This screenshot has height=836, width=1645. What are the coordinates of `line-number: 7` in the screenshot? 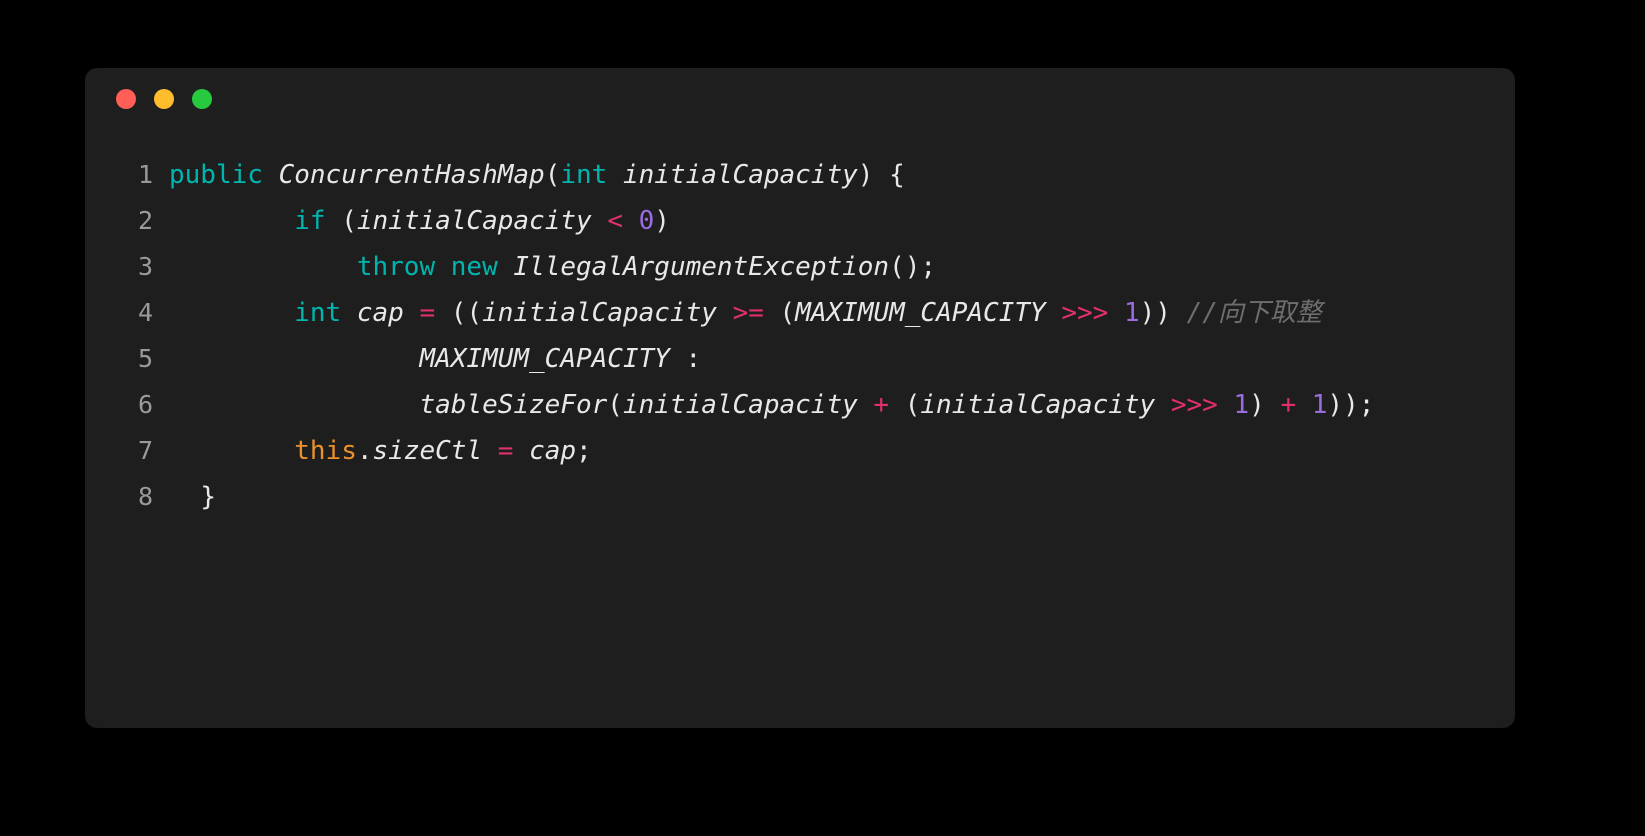 It's located at (145, 450).